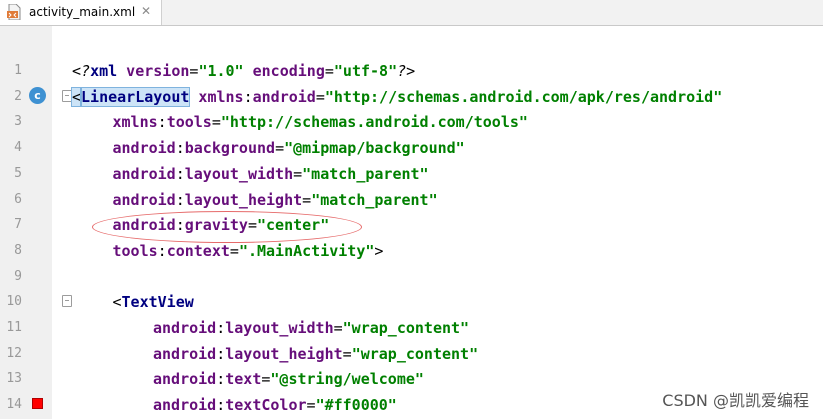  What do you see at coordinates (146, 11) in the screenshot?
I see `close-tab-icon: ✕` at bounding box center [146, 11].